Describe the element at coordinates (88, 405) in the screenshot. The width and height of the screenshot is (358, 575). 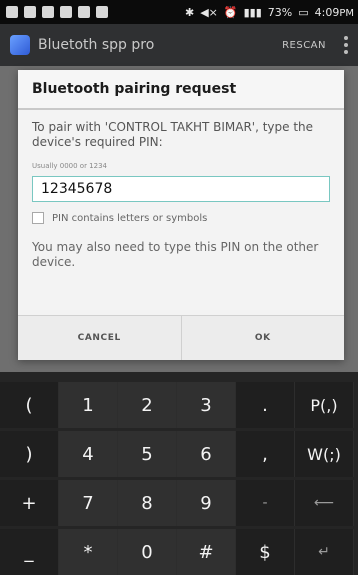
I see `key-1: 1` at that location.